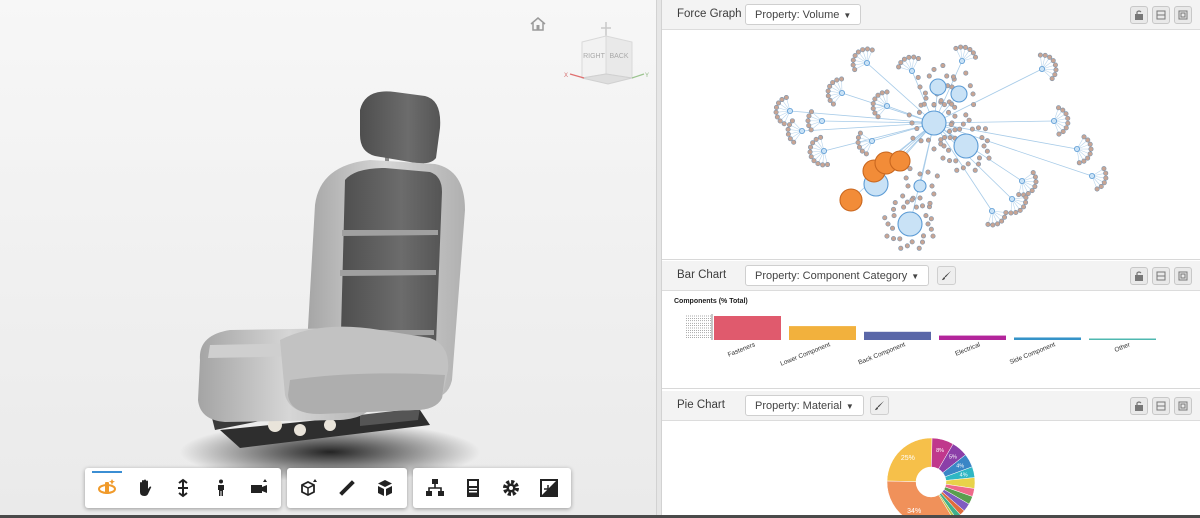 The height and width of the screenshot is (518, 1200). What do you see at coordinates (1183, 406) in the screenshot?
I see `maximize-button` at bounding box center [1183, 406].